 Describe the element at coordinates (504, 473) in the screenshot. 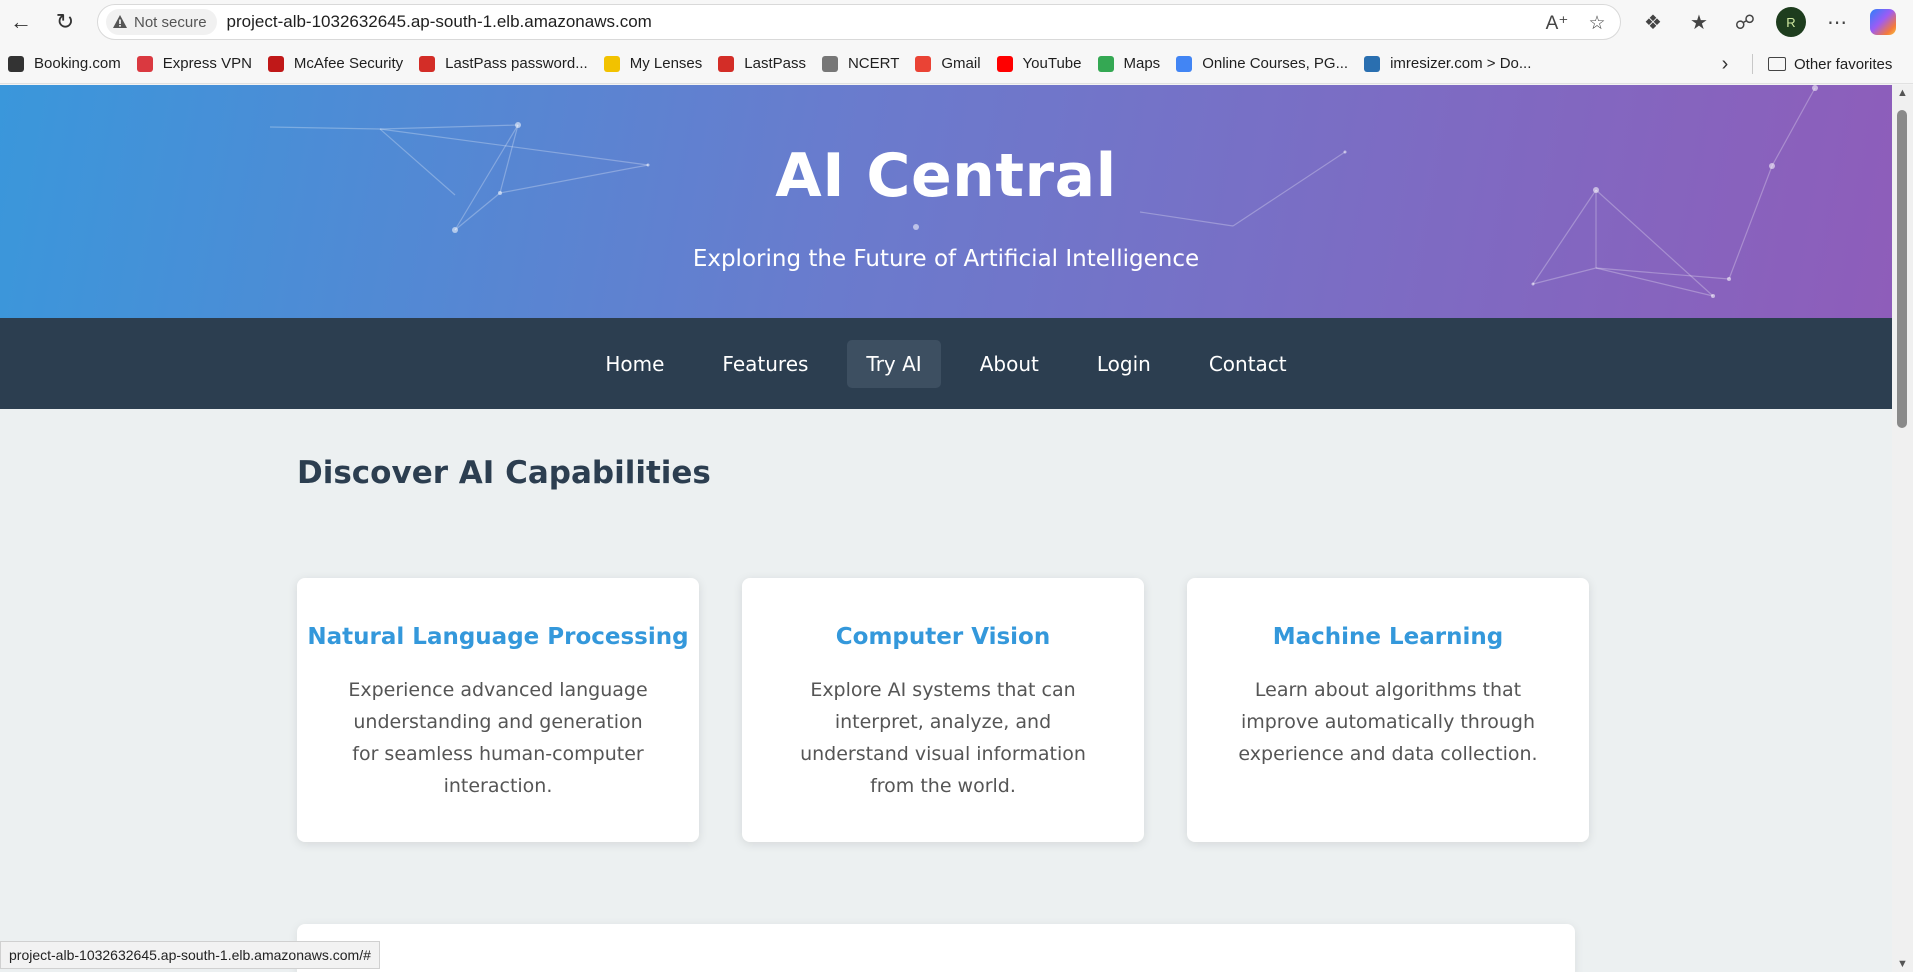

I see `section-heading: Discover AI Capabilities` at that location.